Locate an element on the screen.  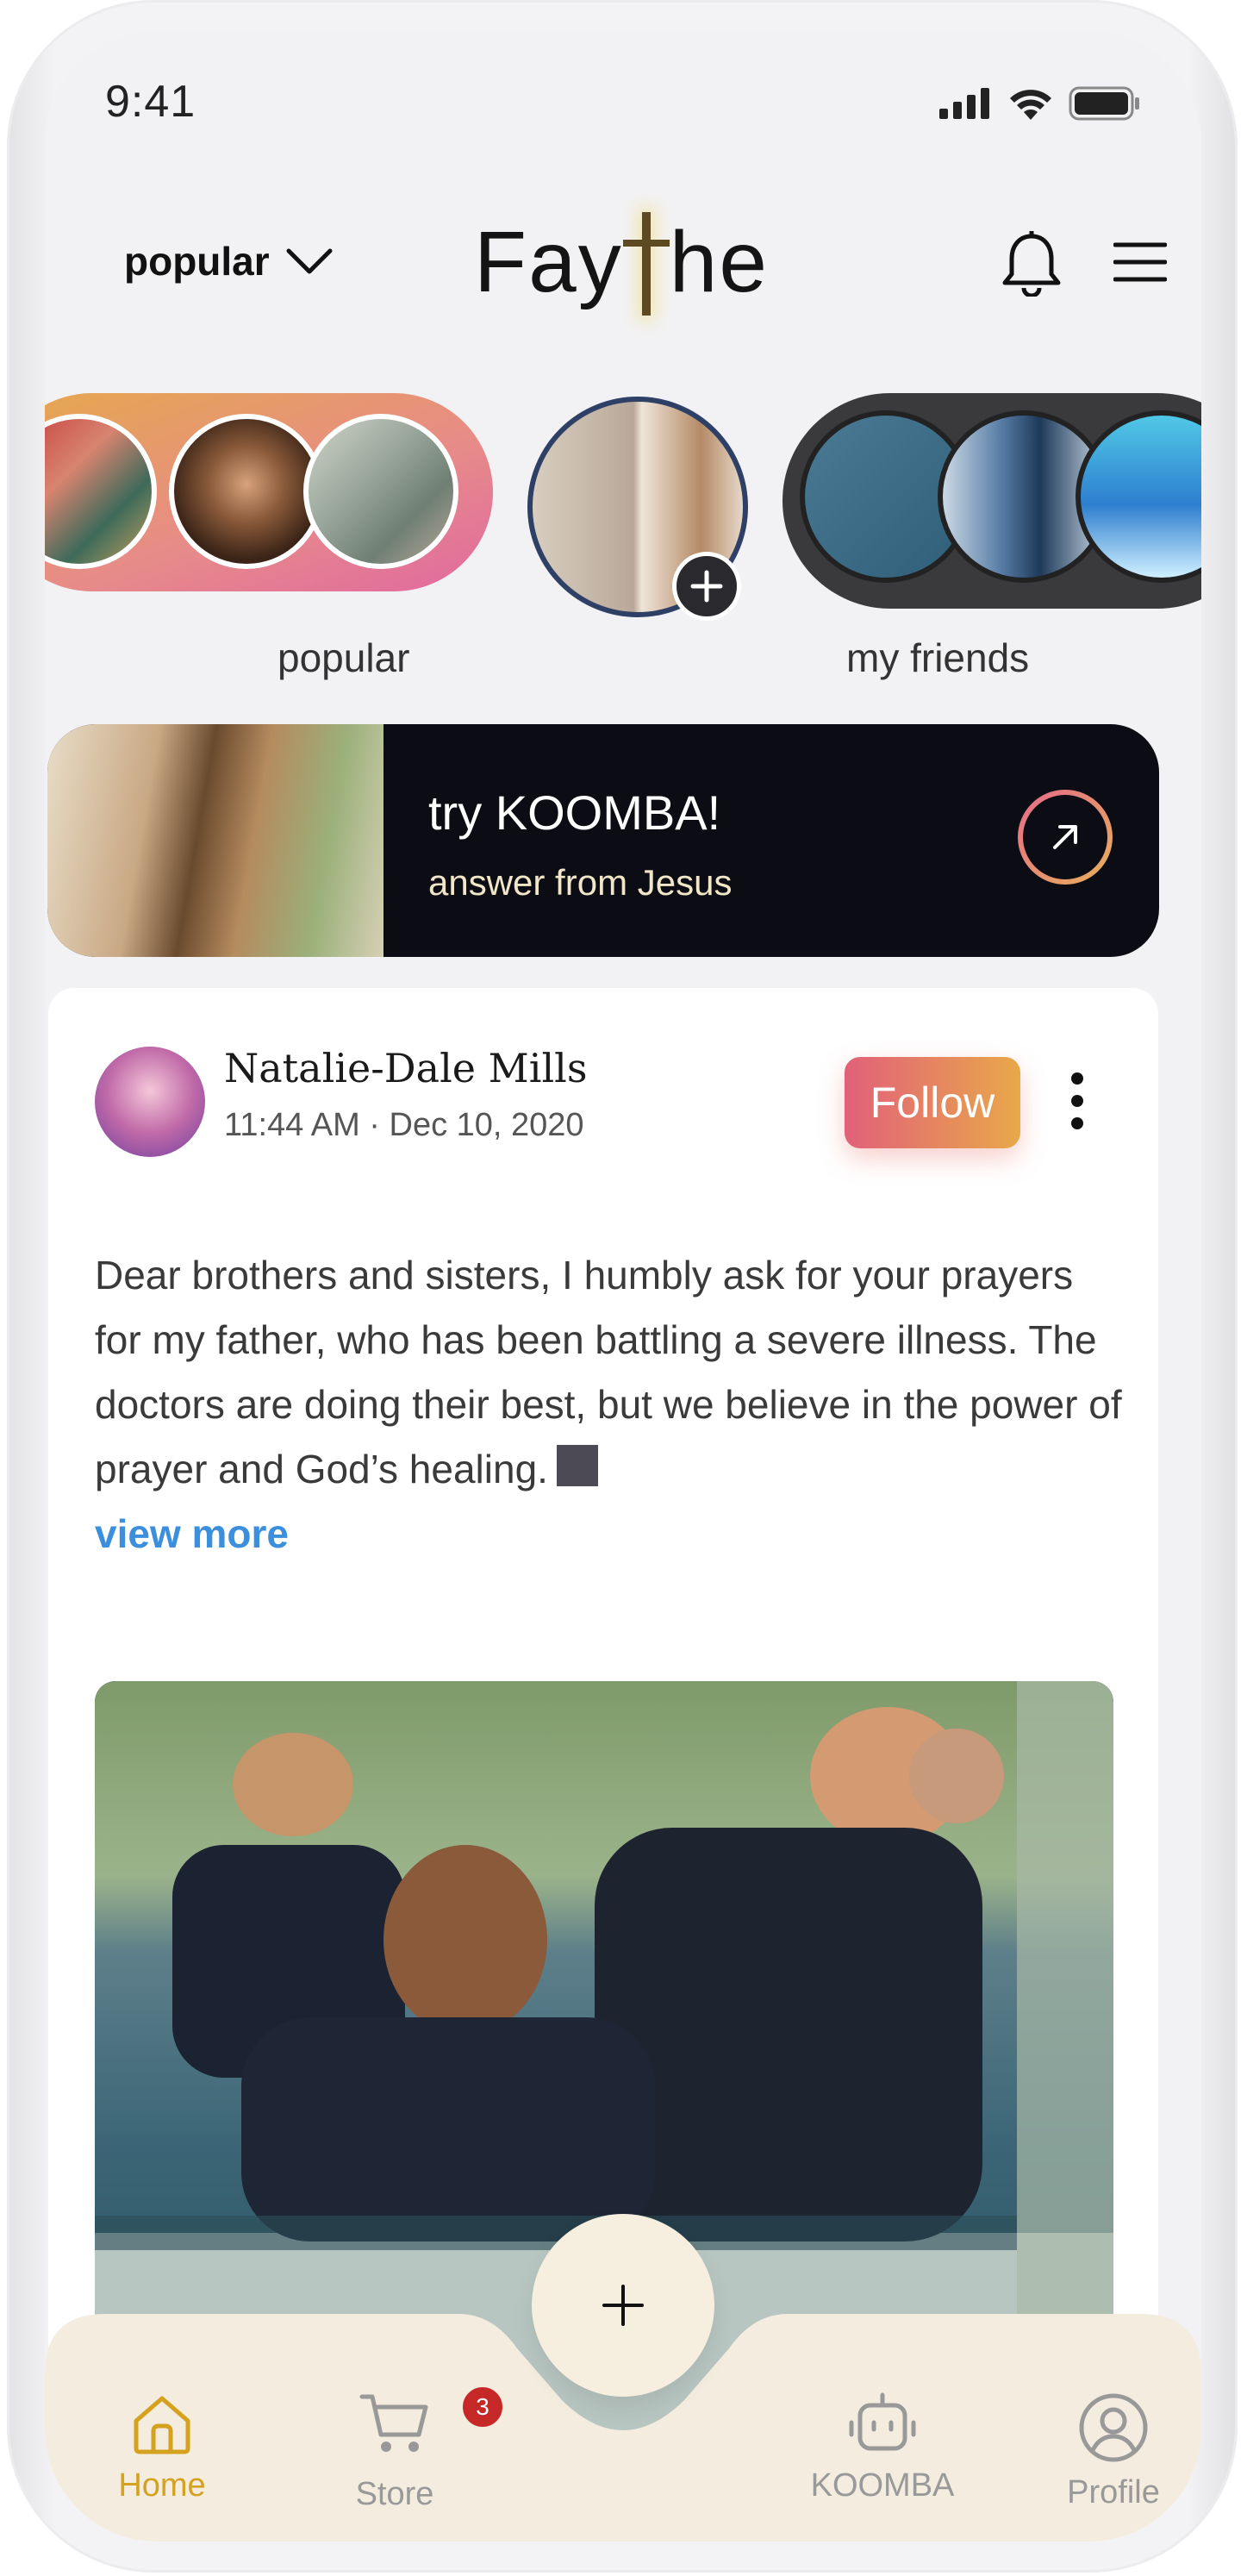
tab-store: 3 Store is located at coordinates (407, 2449).